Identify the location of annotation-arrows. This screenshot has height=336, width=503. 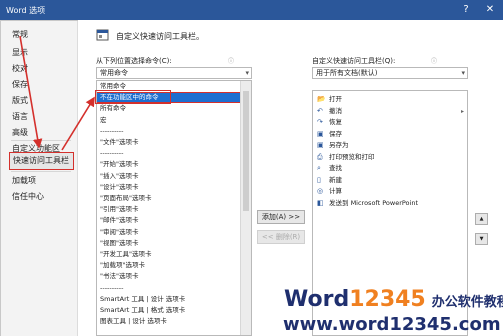
(57, 93).